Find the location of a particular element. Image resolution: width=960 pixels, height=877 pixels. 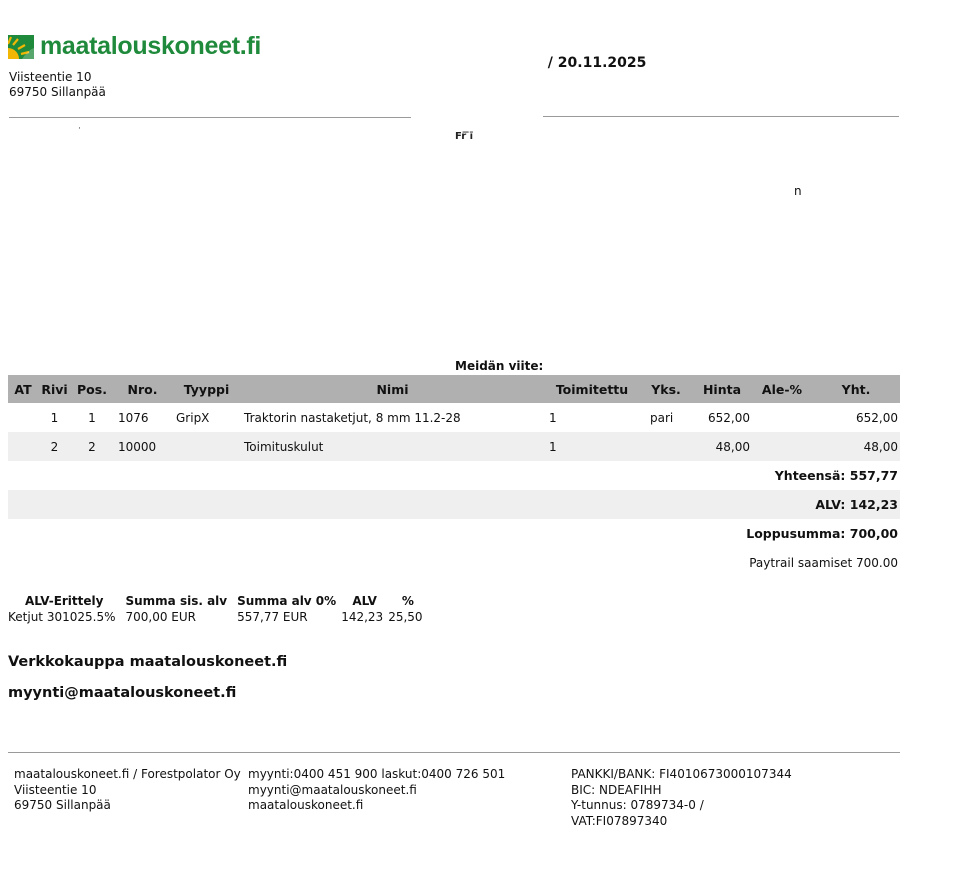

reference-label: Meidän viite: is located at coordinates (499, 366).